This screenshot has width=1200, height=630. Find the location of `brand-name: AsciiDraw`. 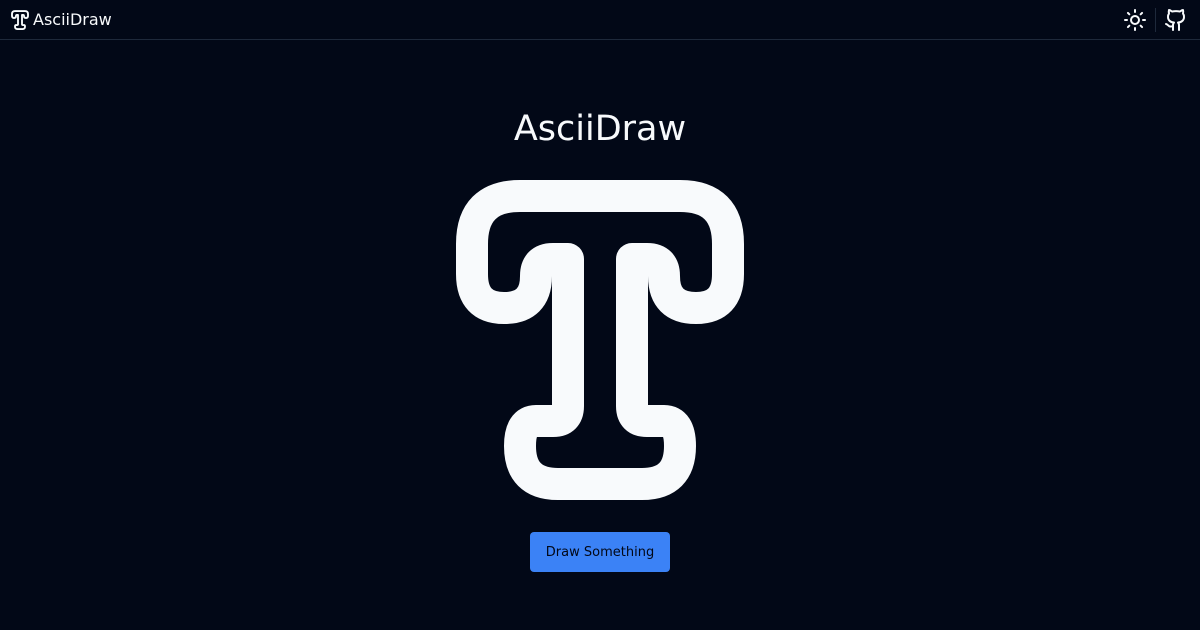

brand-name: AsciiDraw is located at coordinates (72, 19).